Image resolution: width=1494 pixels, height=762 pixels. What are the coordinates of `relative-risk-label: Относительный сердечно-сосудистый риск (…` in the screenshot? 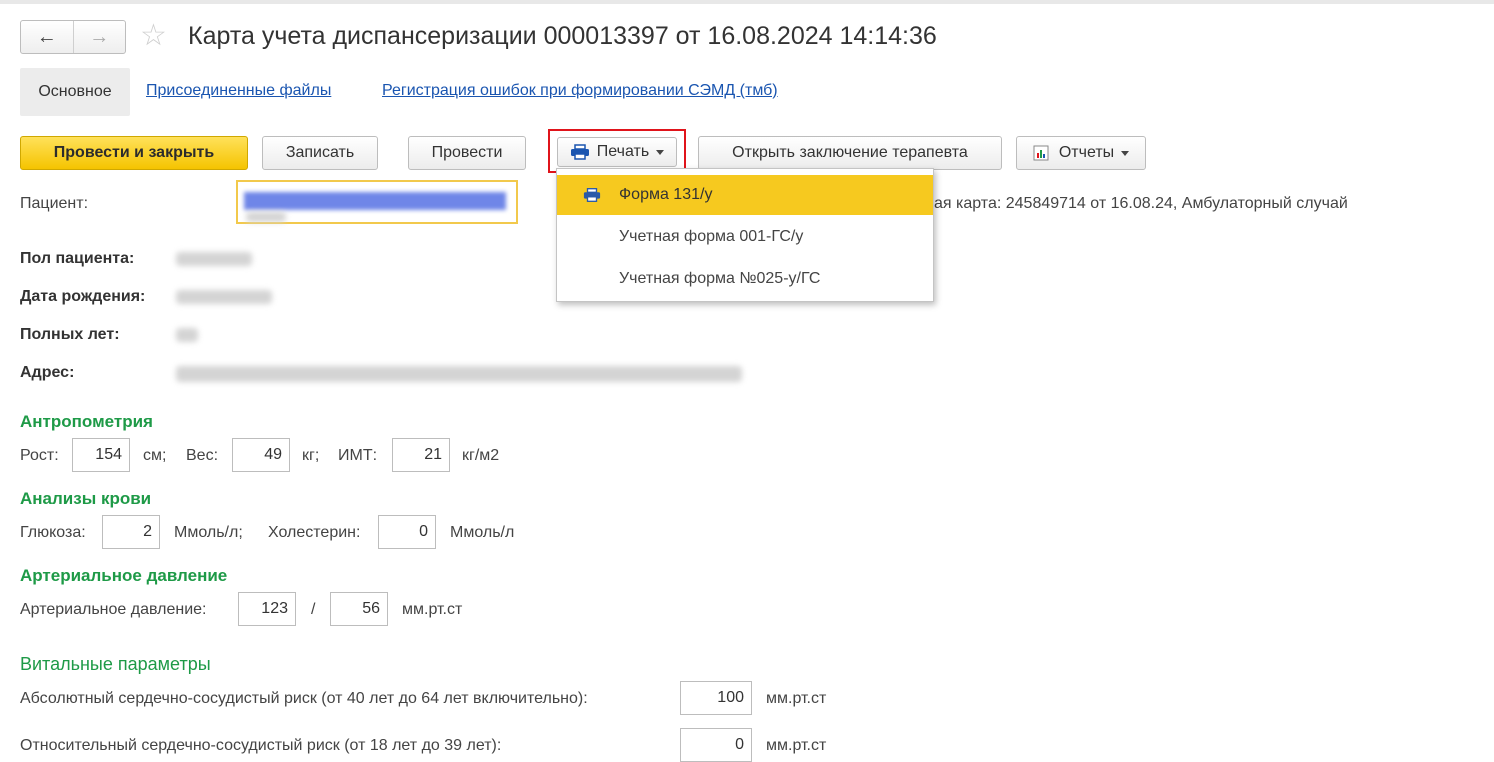 It's located at (261, 745).